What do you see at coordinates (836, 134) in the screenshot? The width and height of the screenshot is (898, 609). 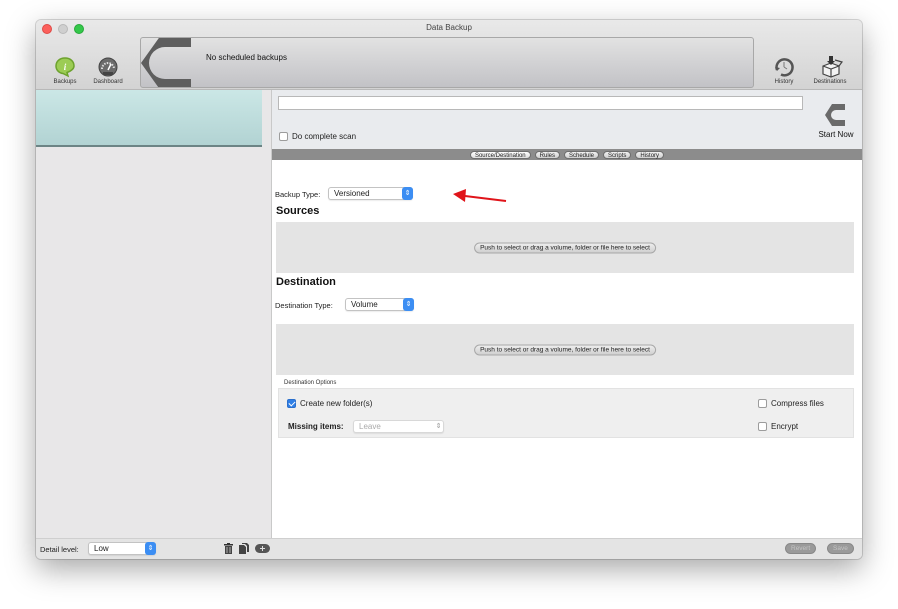 I see `start-now-label: Start Now` at bounding box center [836, 134].